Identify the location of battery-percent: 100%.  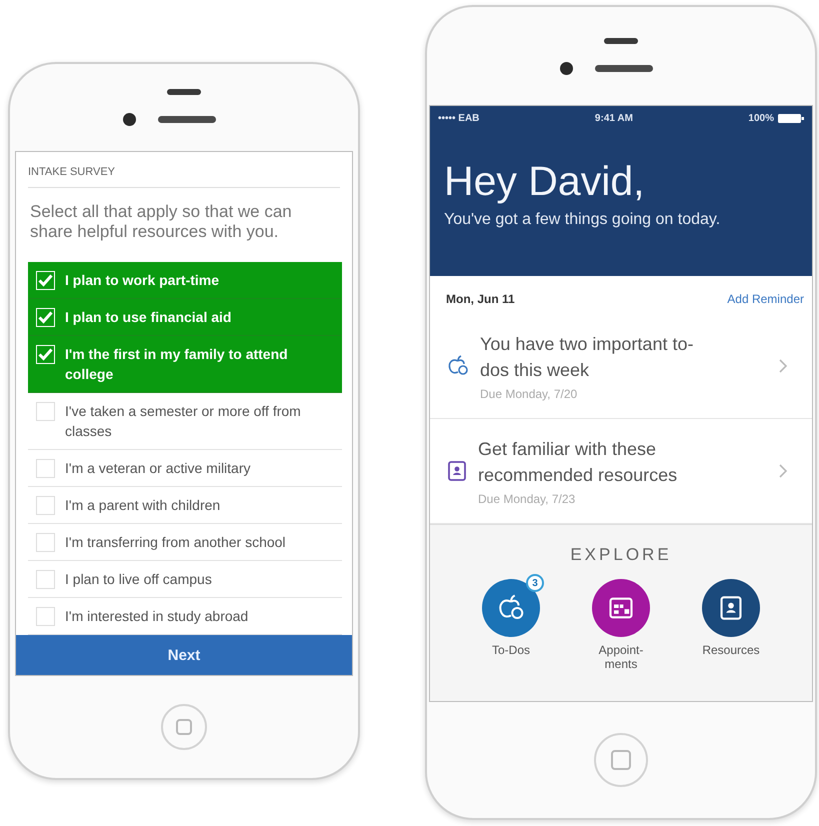
(761, 118).